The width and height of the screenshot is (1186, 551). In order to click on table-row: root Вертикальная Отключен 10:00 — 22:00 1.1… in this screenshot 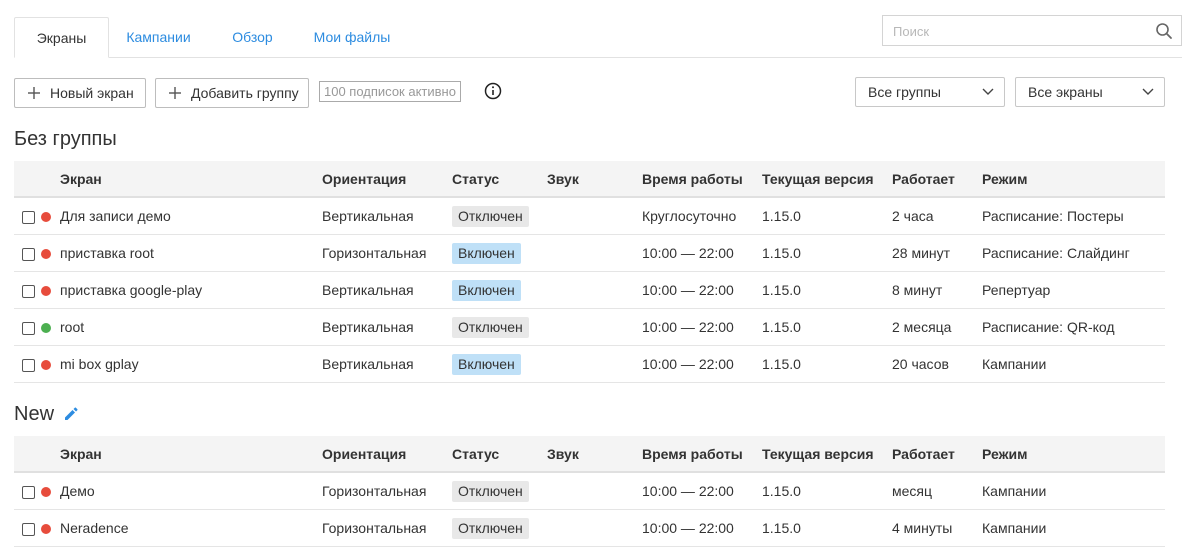, I will do `click(589, 327)`.